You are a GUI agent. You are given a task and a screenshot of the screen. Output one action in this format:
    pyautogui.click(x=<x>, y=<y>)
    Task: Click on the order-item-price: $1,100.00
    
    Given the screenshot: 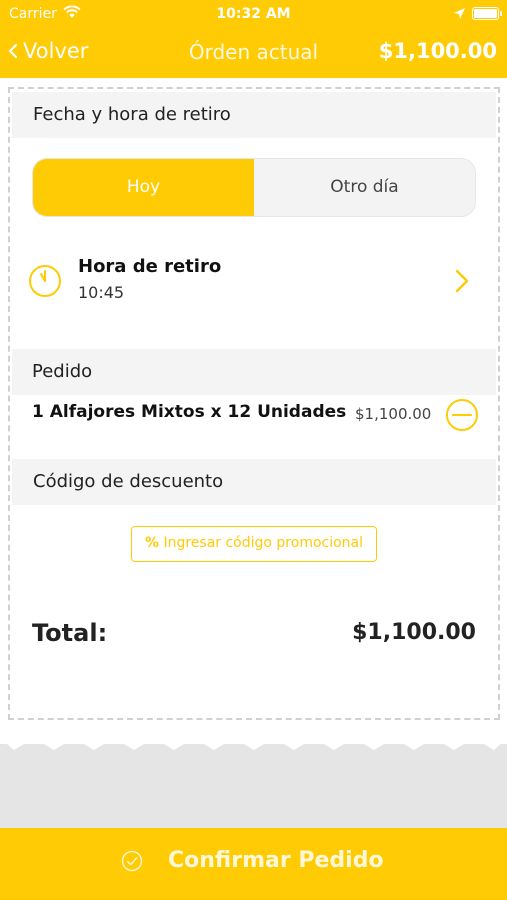 What is the action you would take?
    pyautogui.click(x=393, y=414)
    